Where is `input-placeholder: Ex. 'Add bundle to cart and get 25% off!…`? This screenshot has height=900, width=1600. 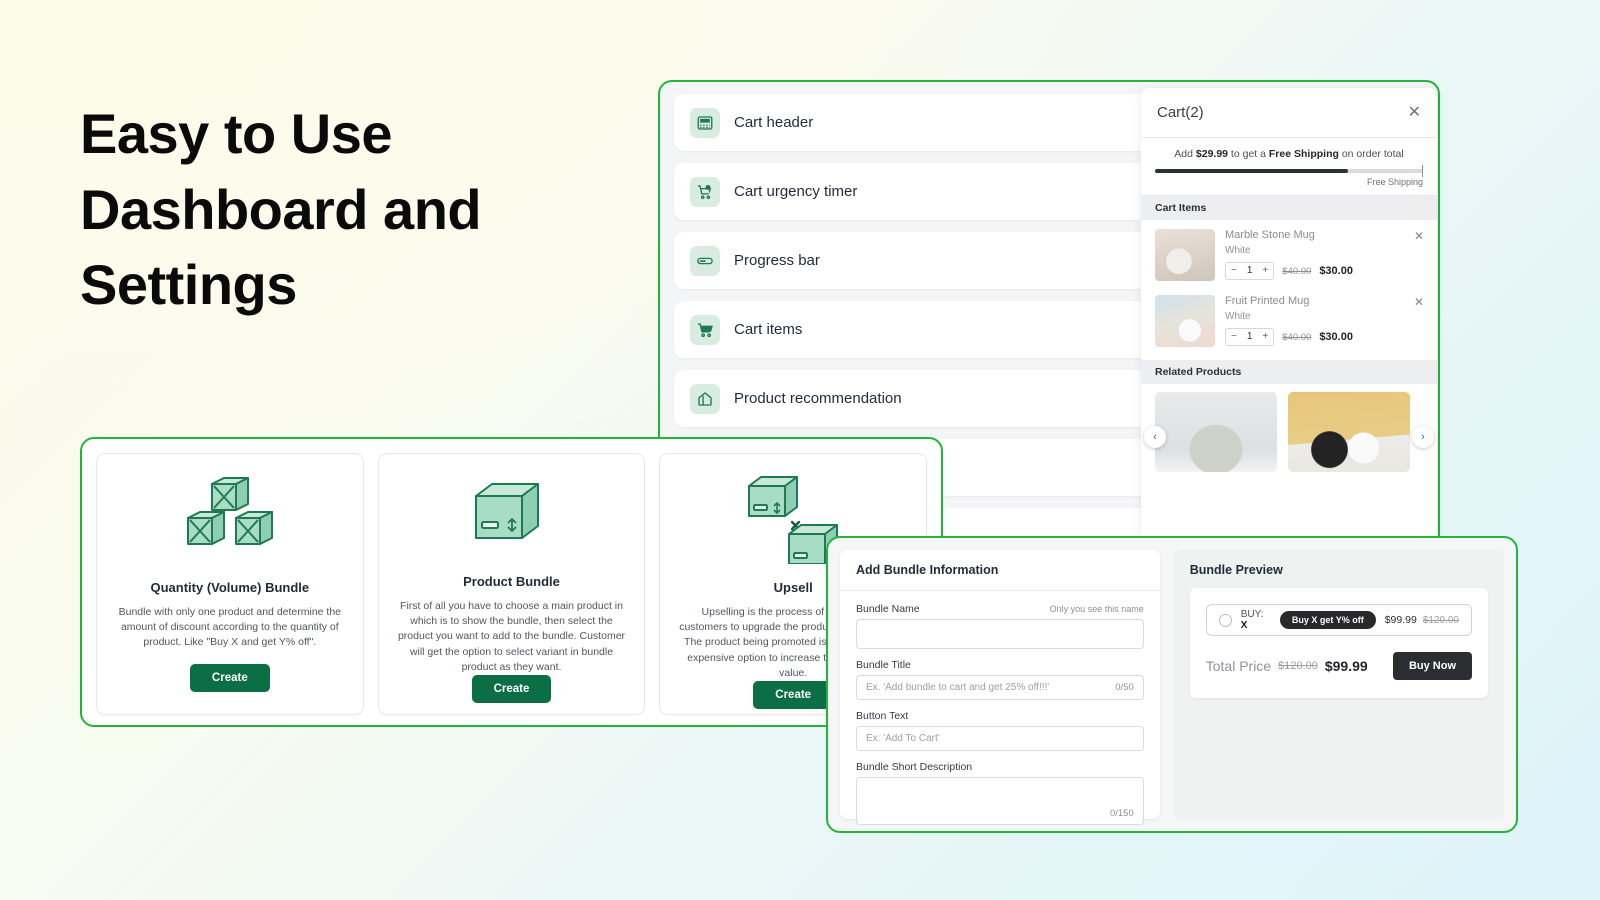 input-placeholder: Ex. 'Add bundle to cart and get 25% off!… is located at coordinates (958, 687).